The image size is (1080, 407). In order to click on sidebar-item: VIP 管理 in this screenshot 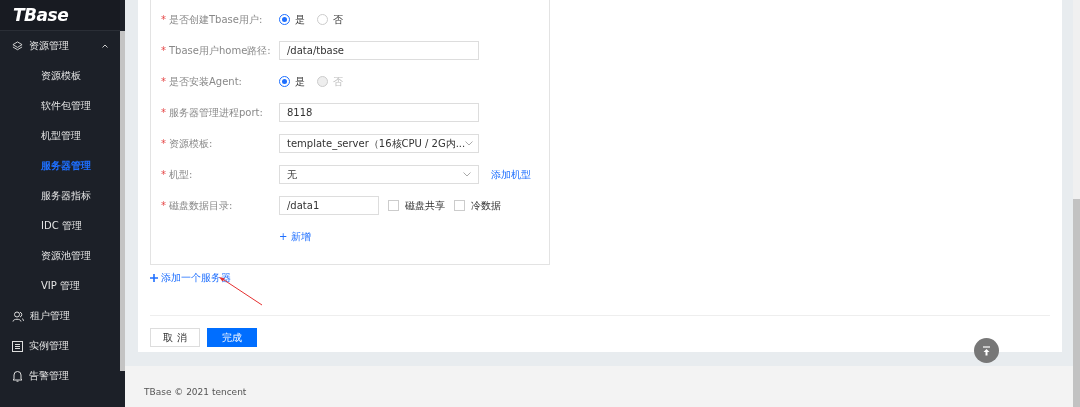, I will do `click(60, 286)`.